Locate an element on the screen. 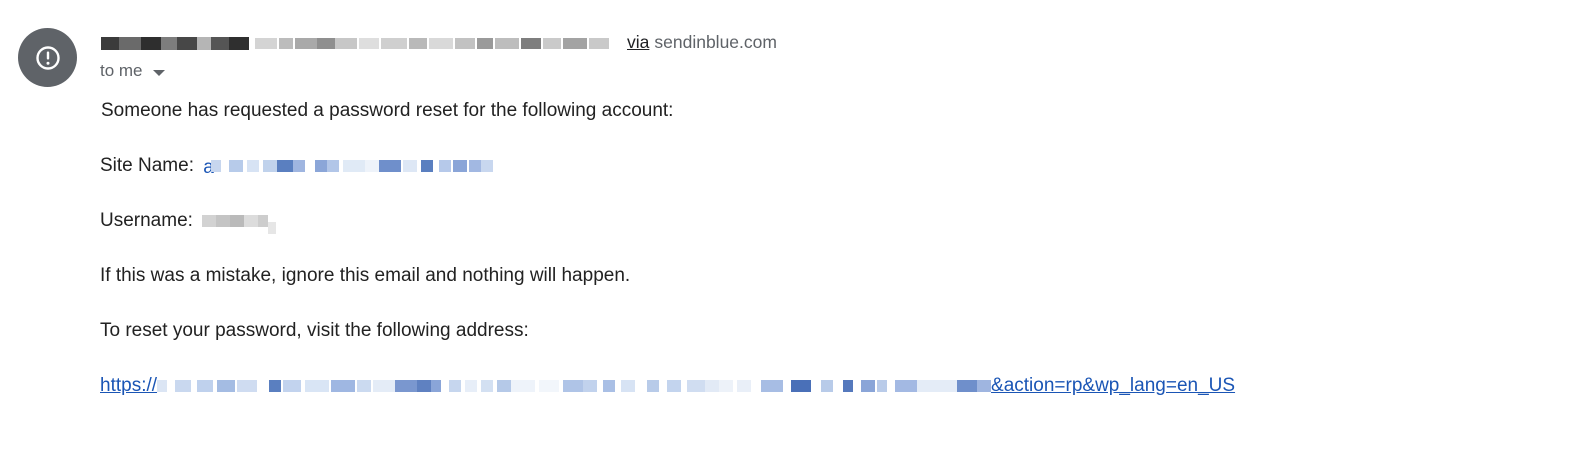 The height and width of the screenshot is (458, 1594). sender-line: via sendinblue.com is located at coordinates (439, 42).